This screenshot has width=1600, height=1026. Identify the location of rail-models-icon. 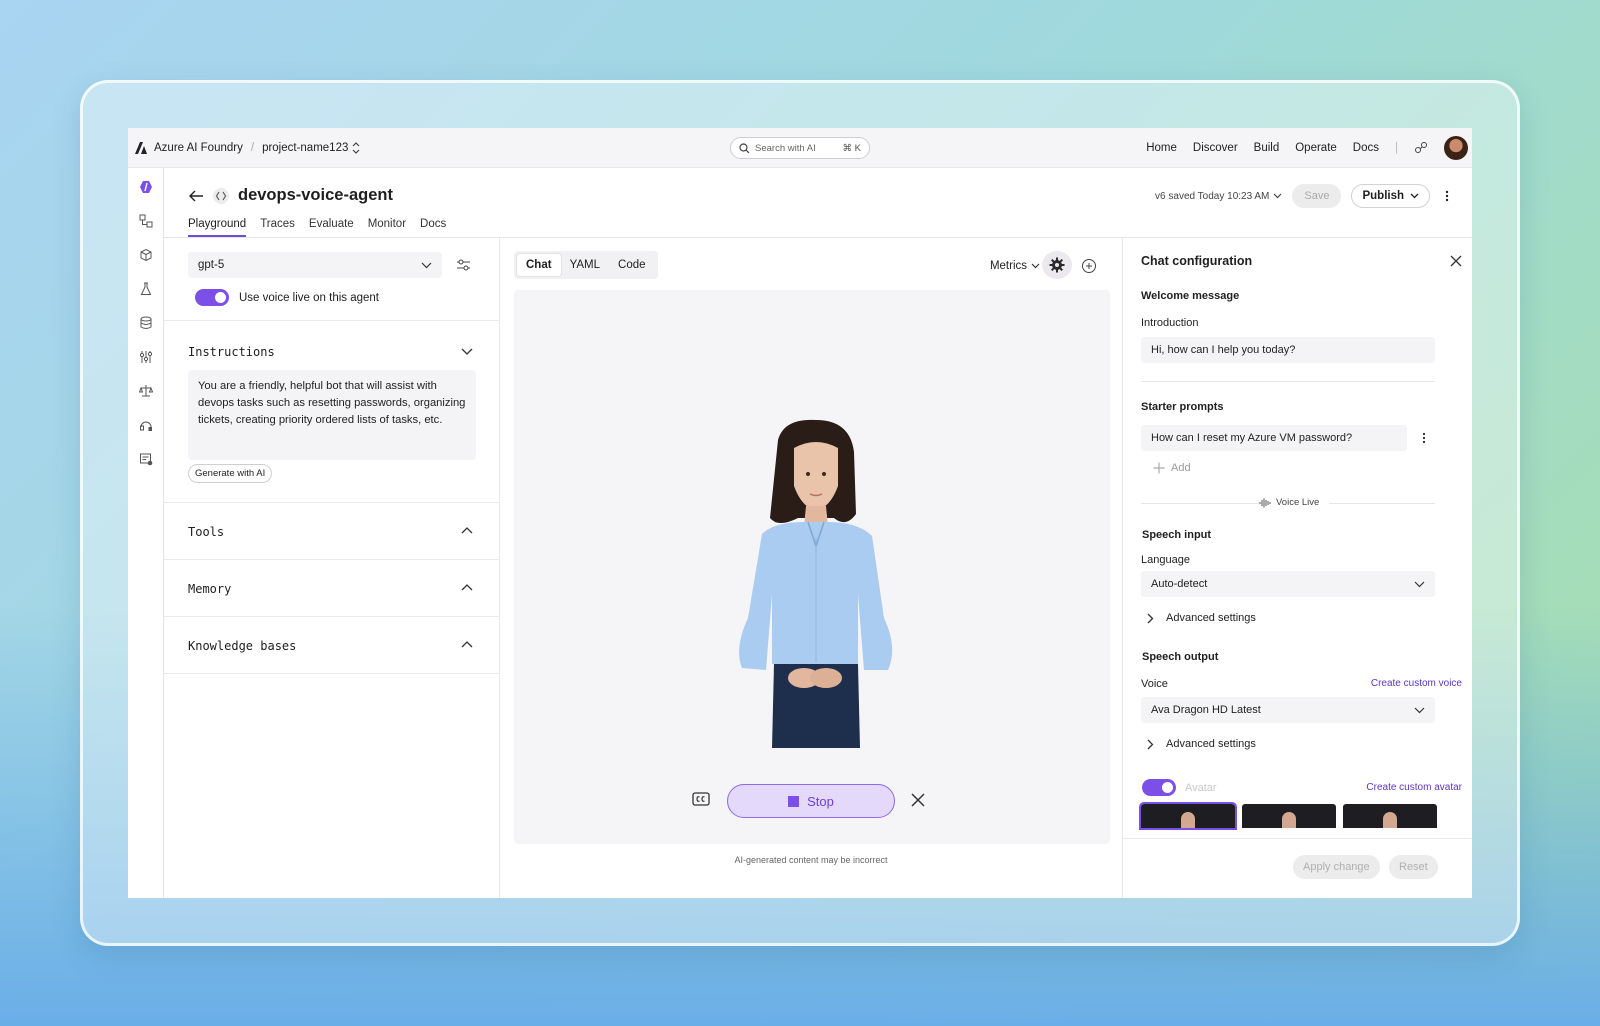
(146, 255).